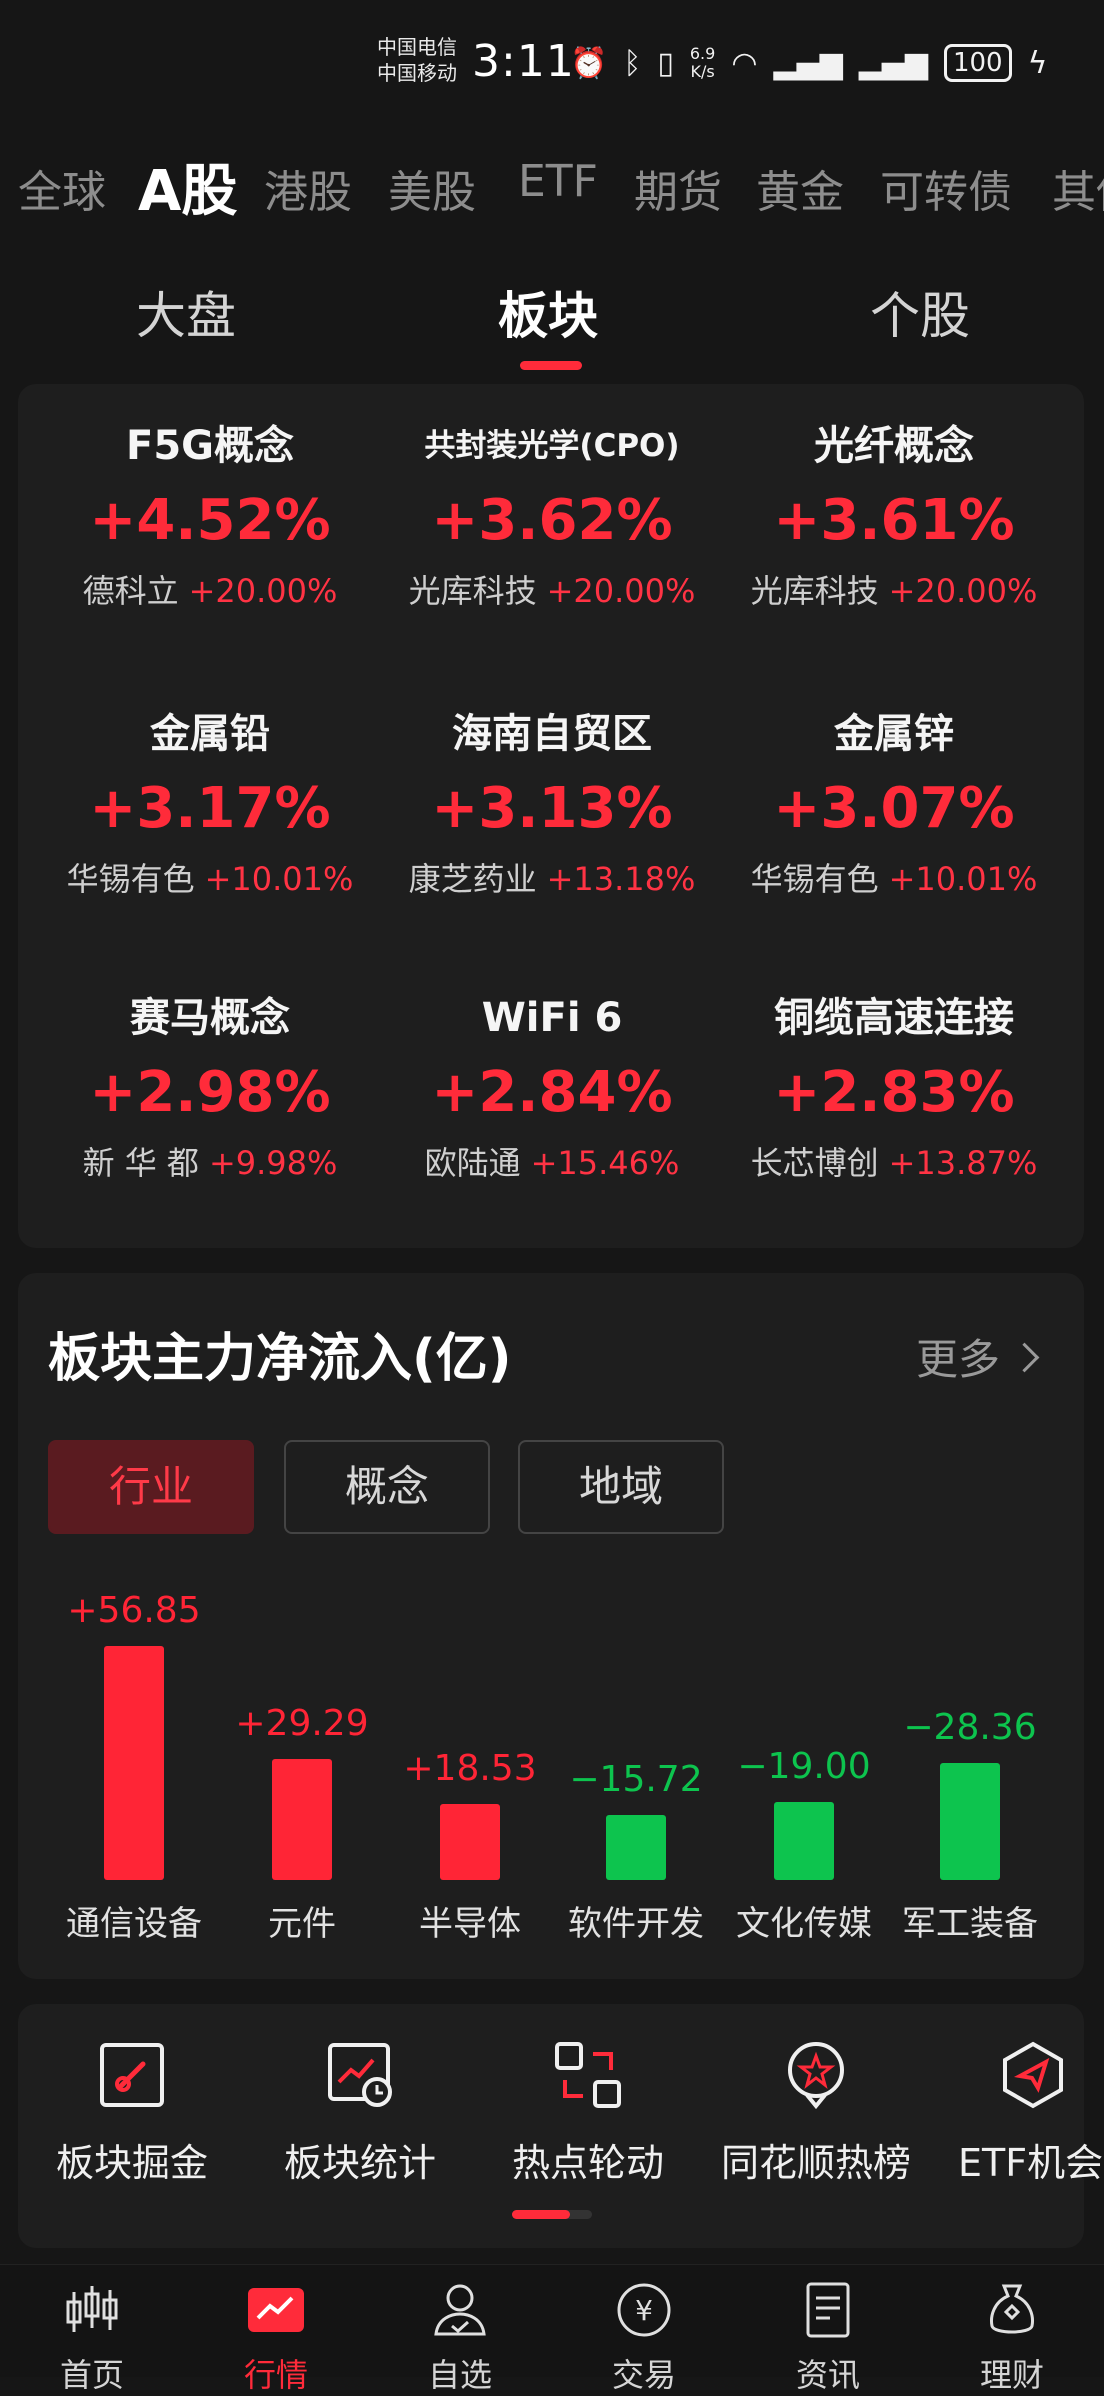 This screenshot has height=2396, width=1104. Describe the element at coordinates (588, 2075) in the screenshot. I see `hotspot-rotation-icon` at that location.